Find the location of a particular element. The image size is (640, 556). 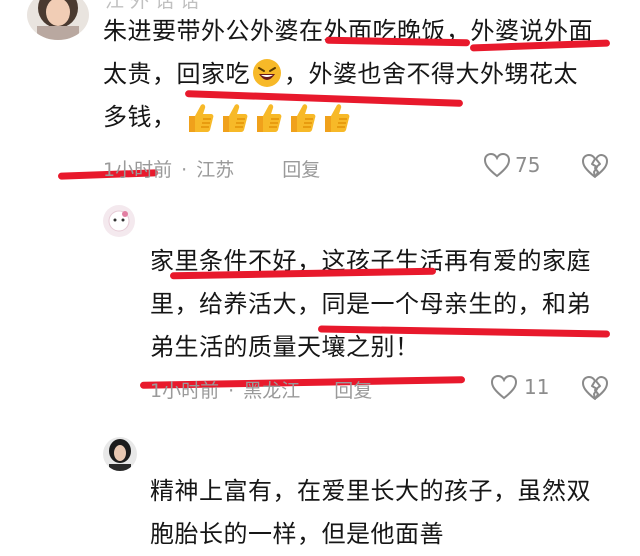

comment-line: 精神上富有，在爱里长大的孩子，虽然双 is located at coordinates (370, 491).